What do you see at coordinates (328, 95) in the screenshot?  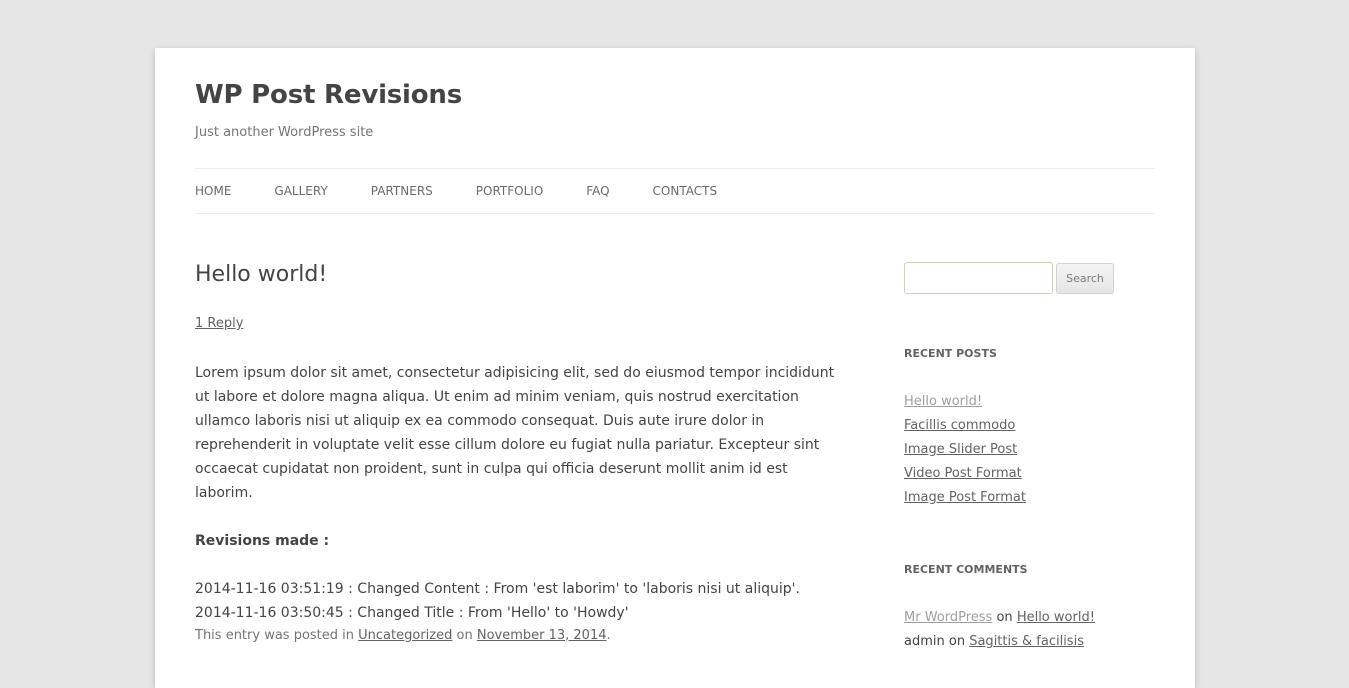 I see `site-title: WP Post Revisions` at bounding box center [328, 95].